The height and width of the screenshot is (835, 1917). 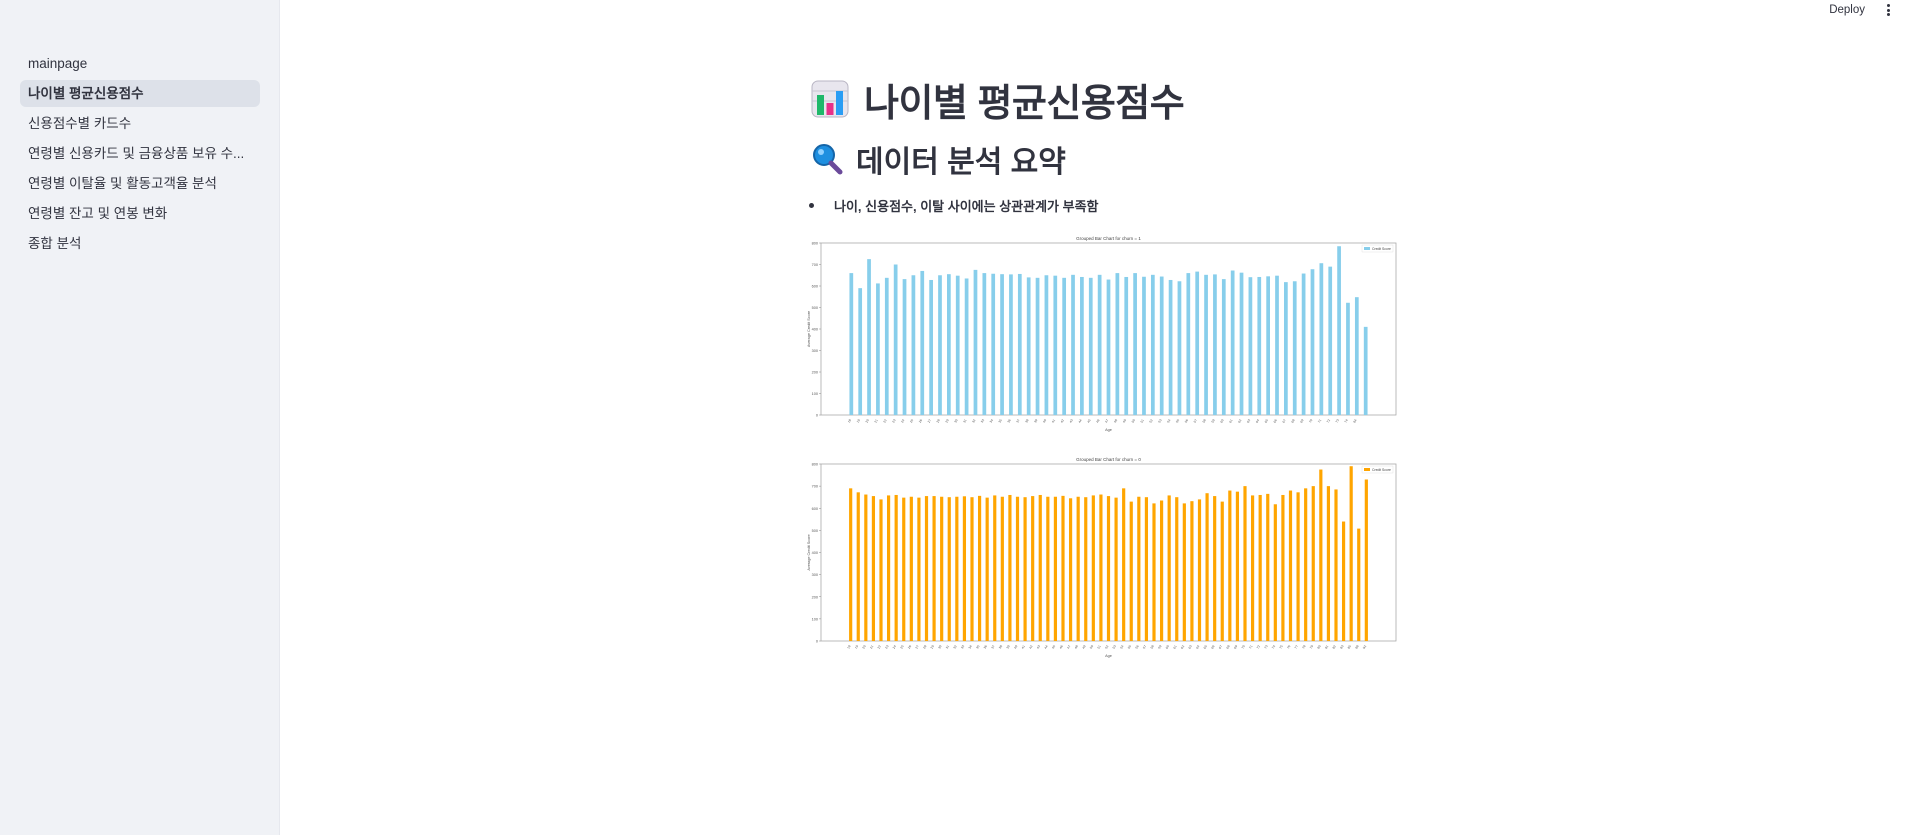 What do you see at coordinates (1008, 646) in the screenshot?
I see `x-tick-label: 39` at bounding box center [1008, 646].